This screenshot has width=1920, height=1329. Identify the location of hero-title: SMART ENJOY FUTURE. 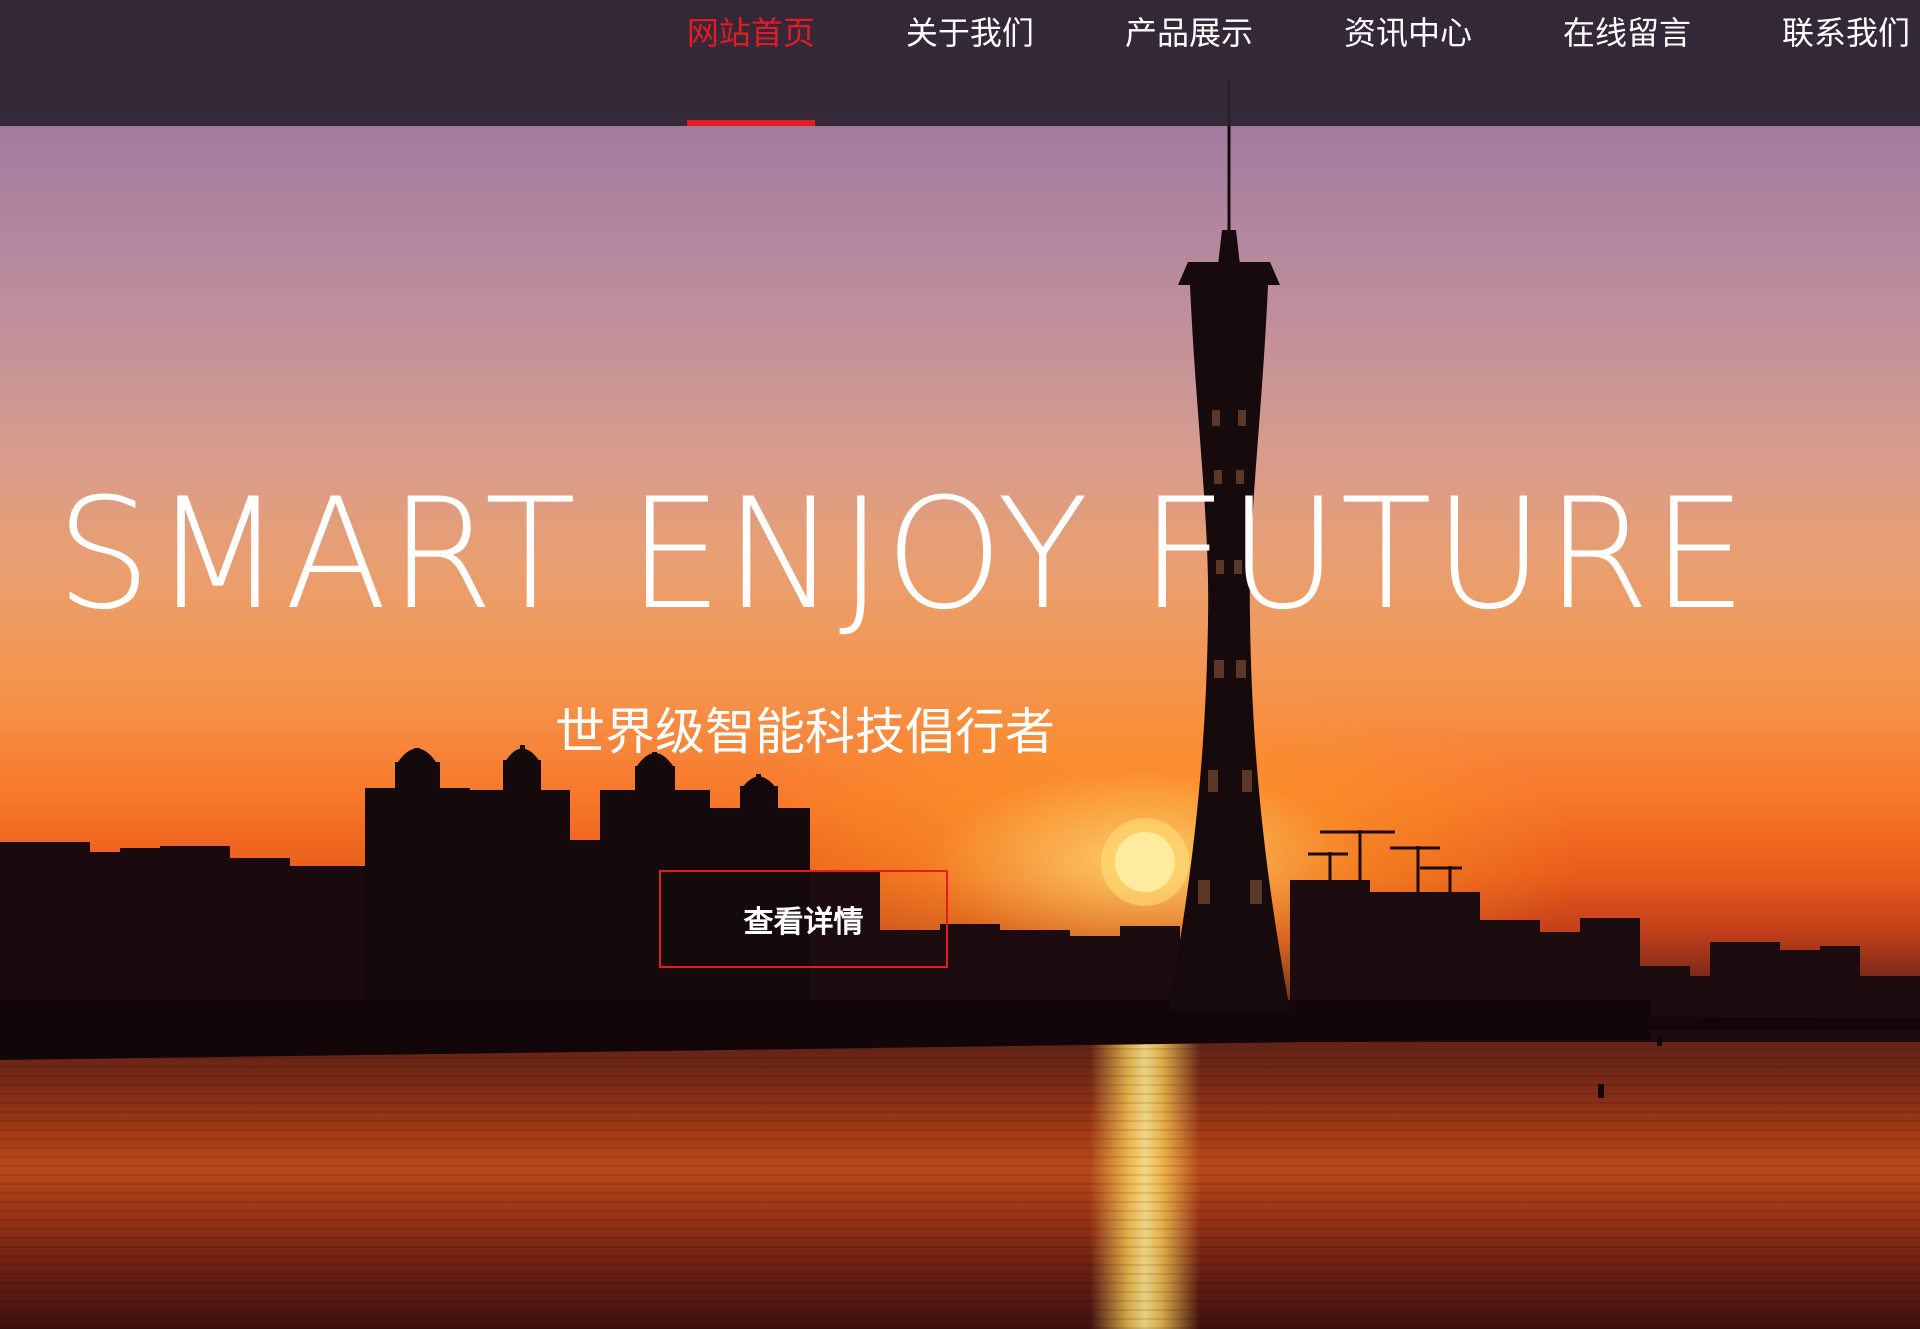
(902, 555).